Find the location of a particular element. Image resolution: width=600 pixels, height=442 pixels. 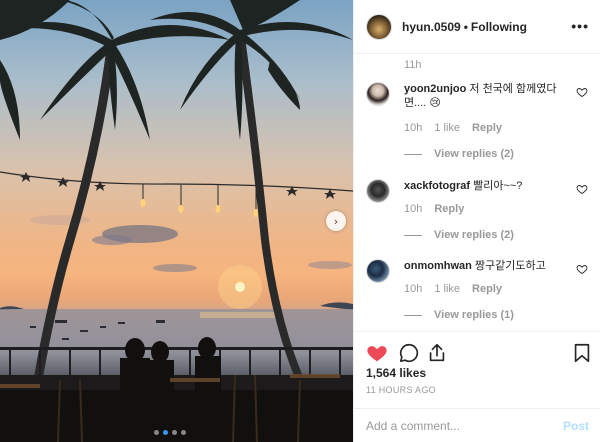

carousel-next-button: › is located at coordinates (336, 221).